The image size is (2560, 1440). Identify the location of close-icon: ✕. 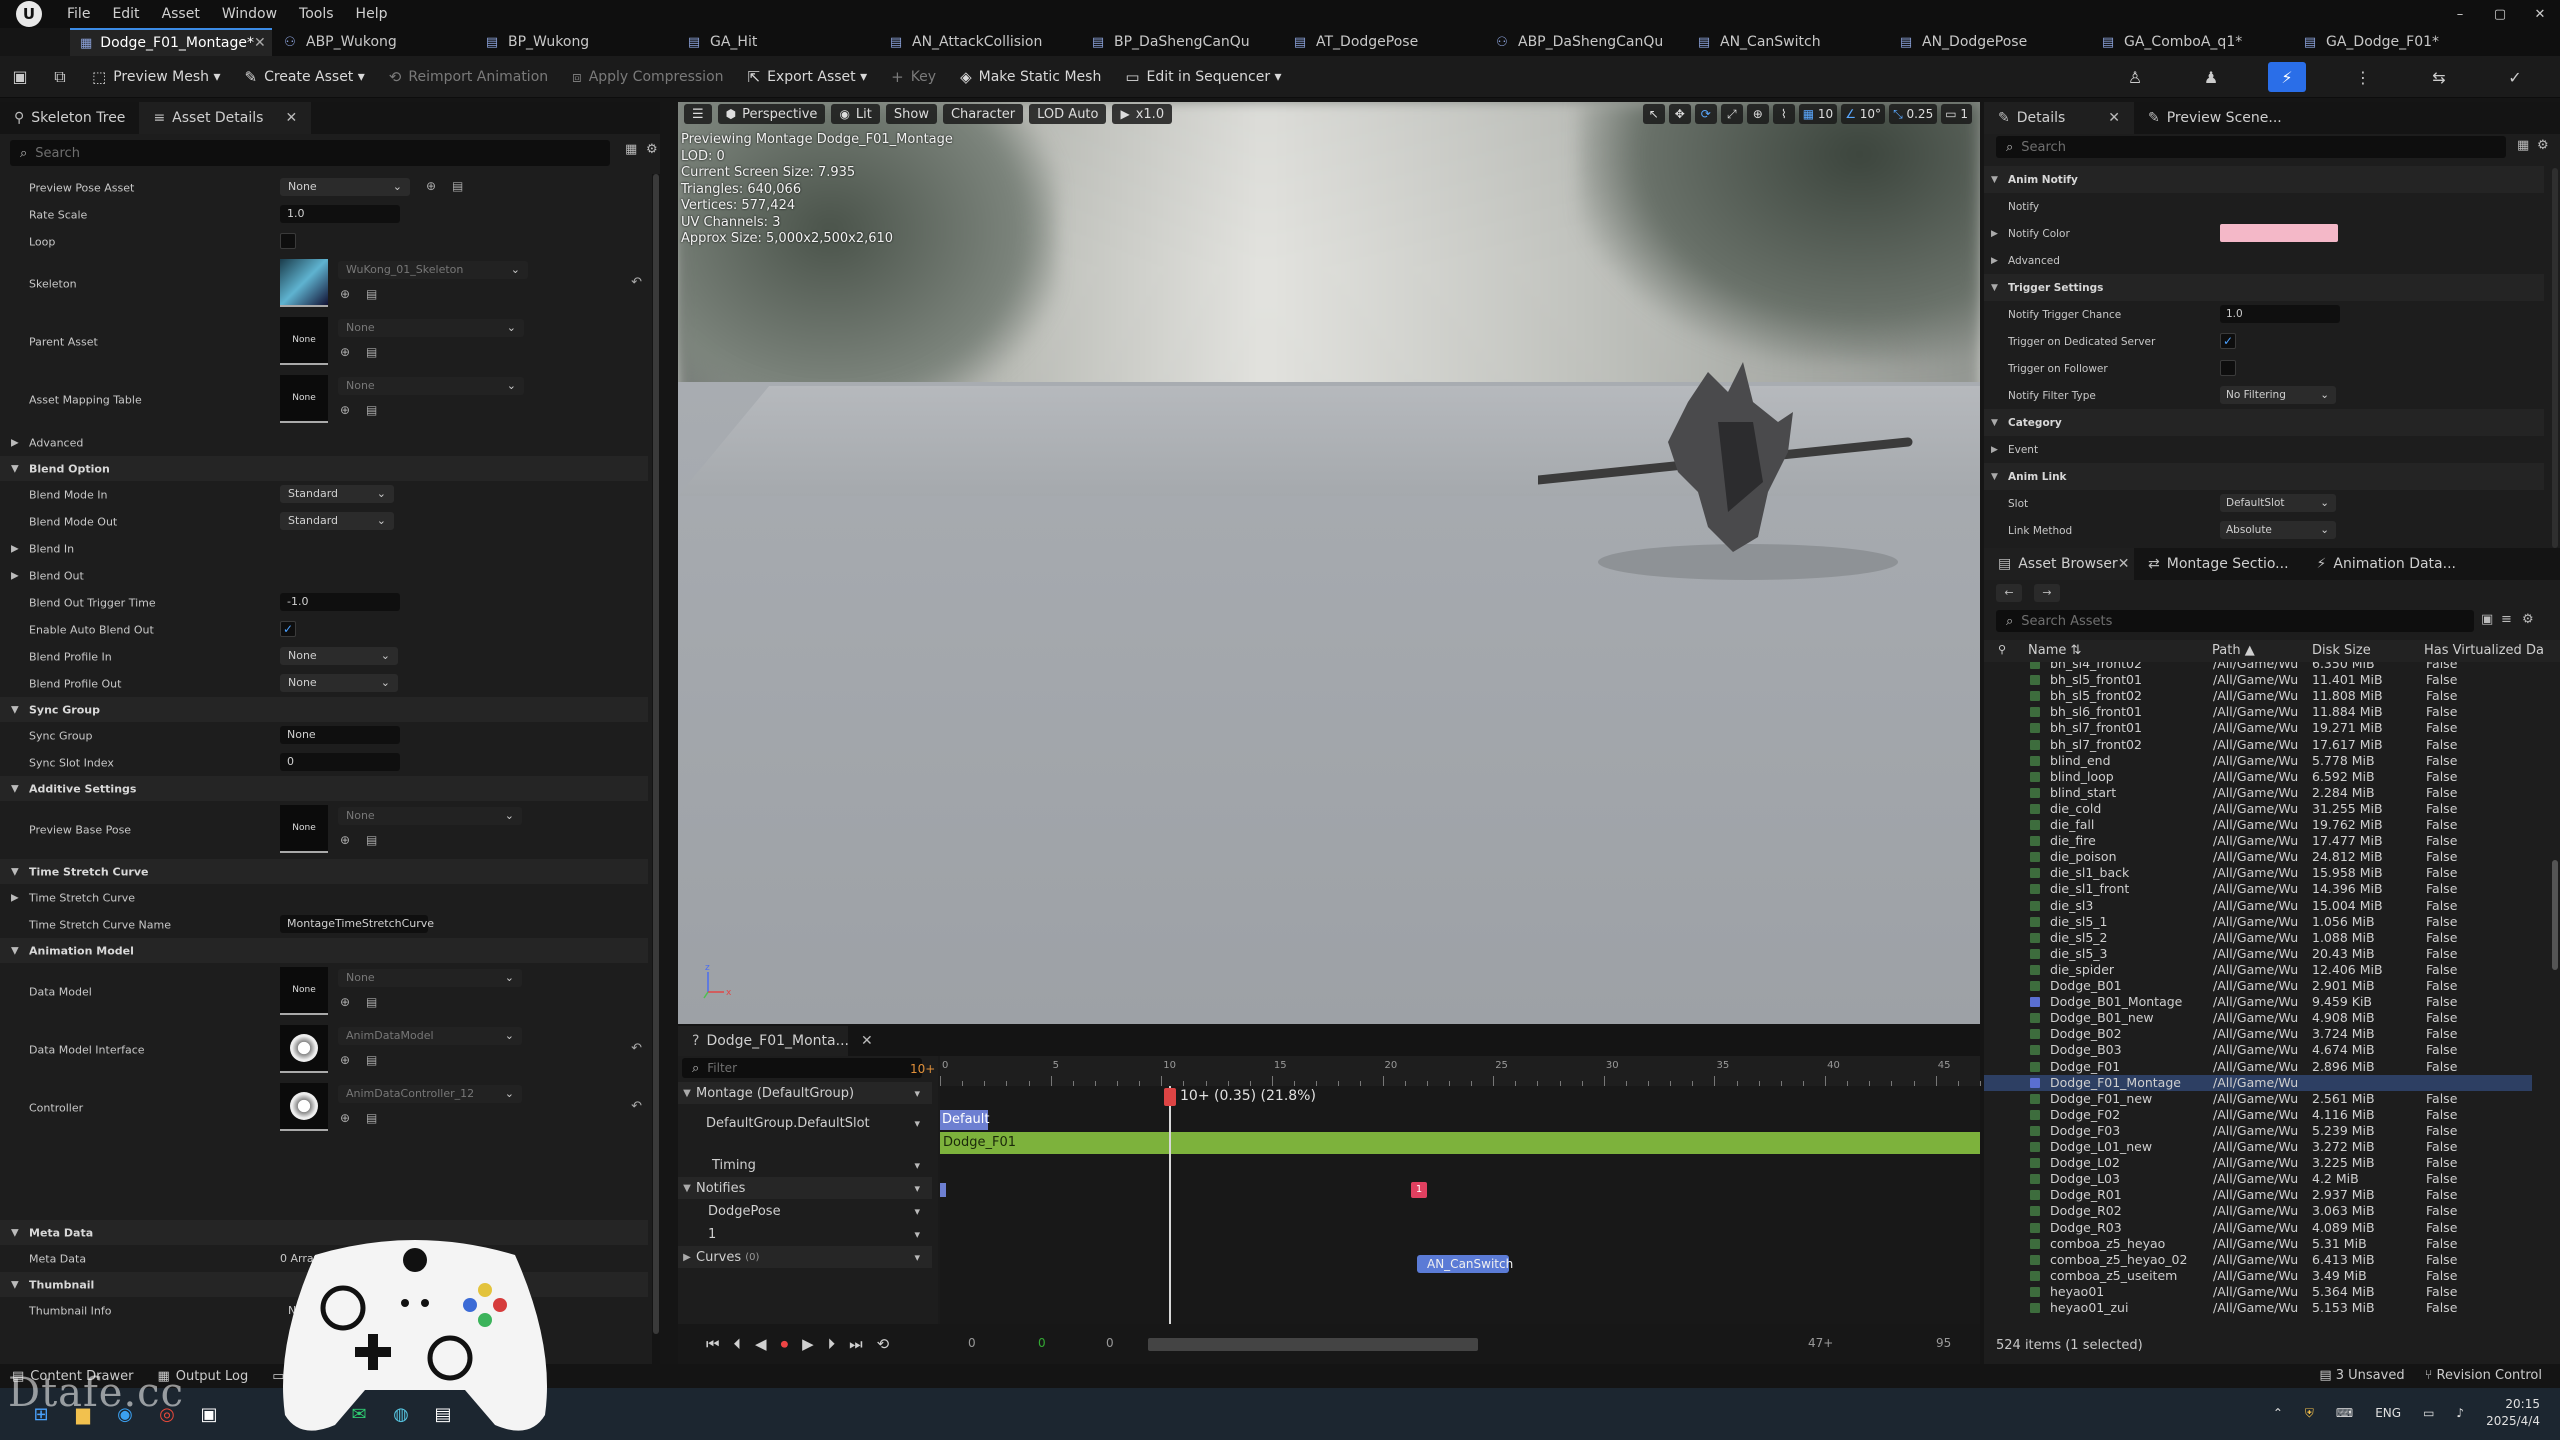
(2114, 118).